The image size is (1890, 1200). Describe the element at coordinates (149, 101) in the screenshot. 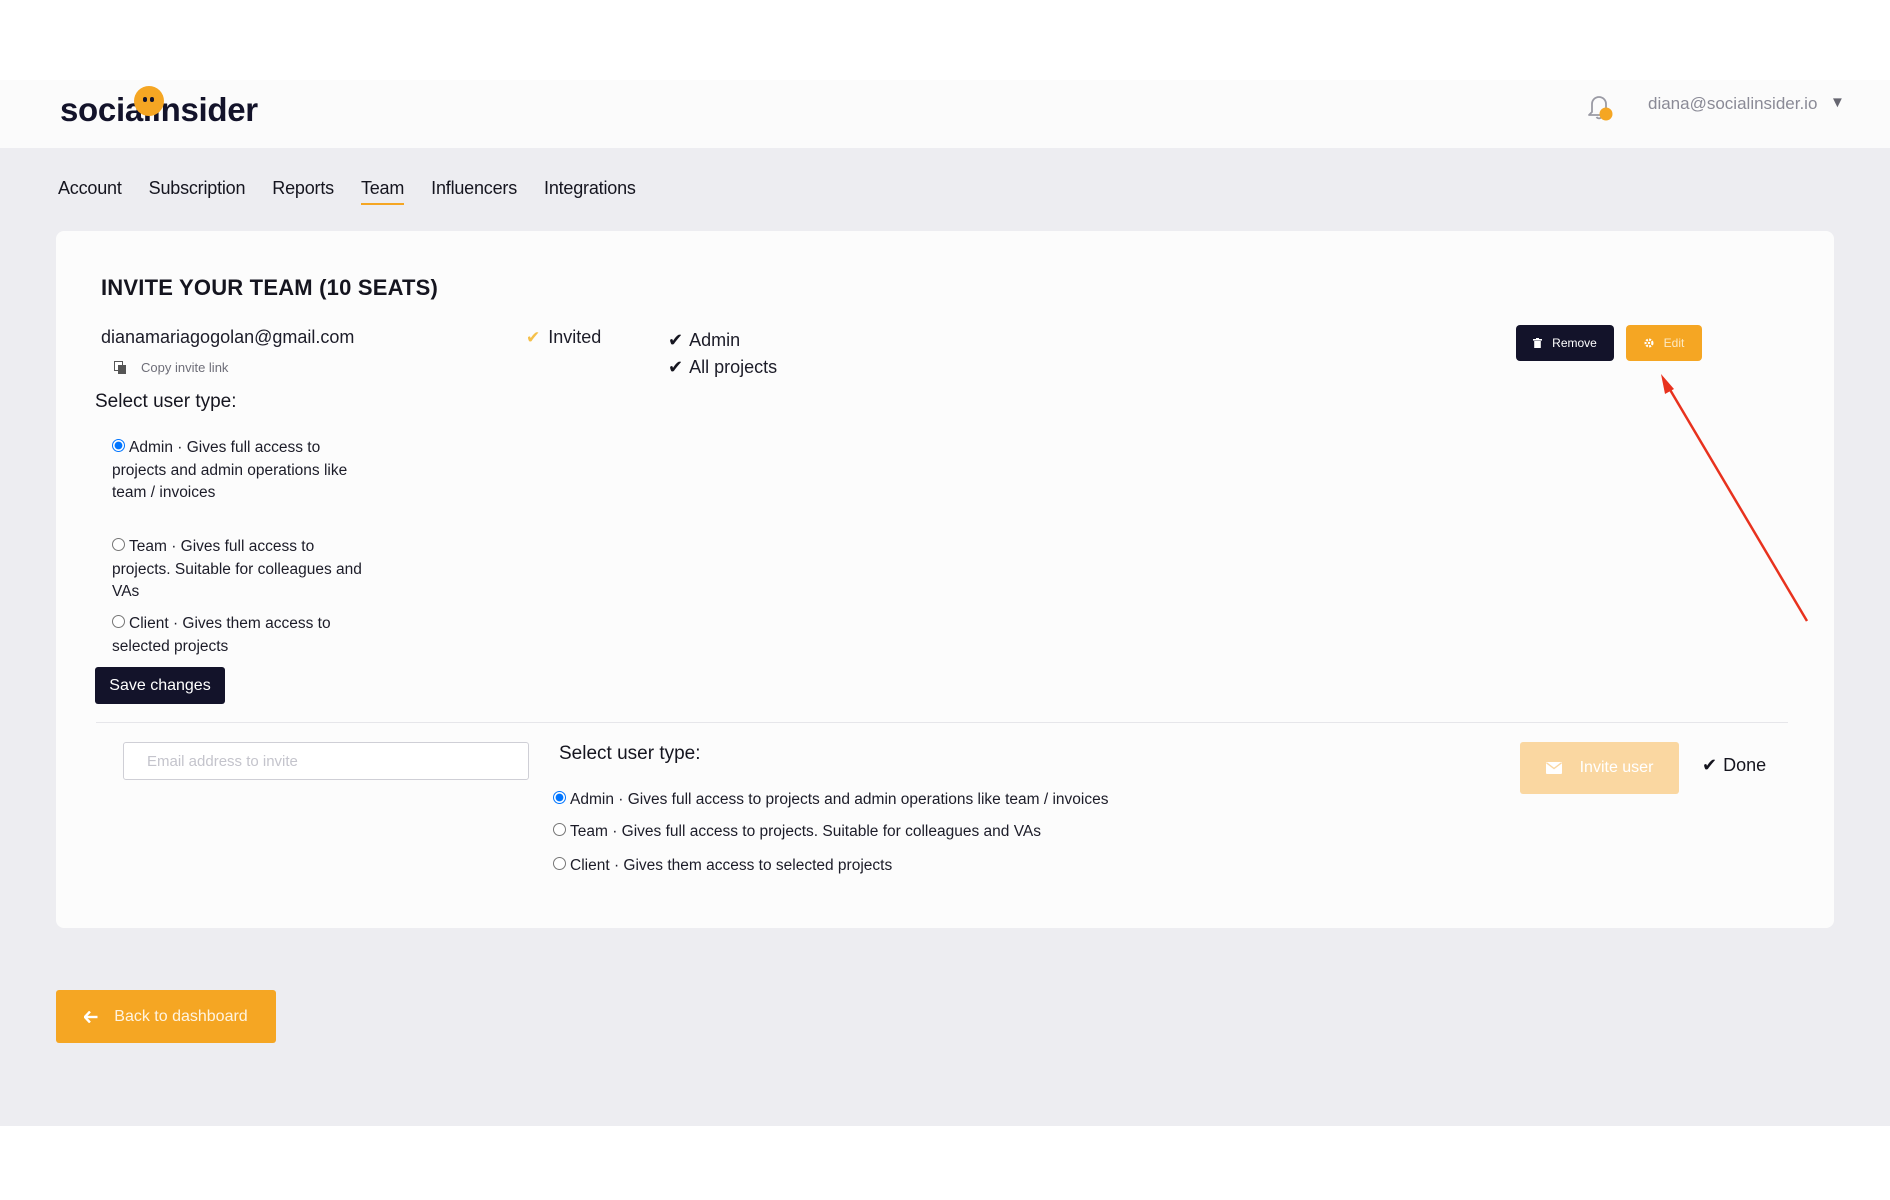

I see `logo-face-icon` at that location.